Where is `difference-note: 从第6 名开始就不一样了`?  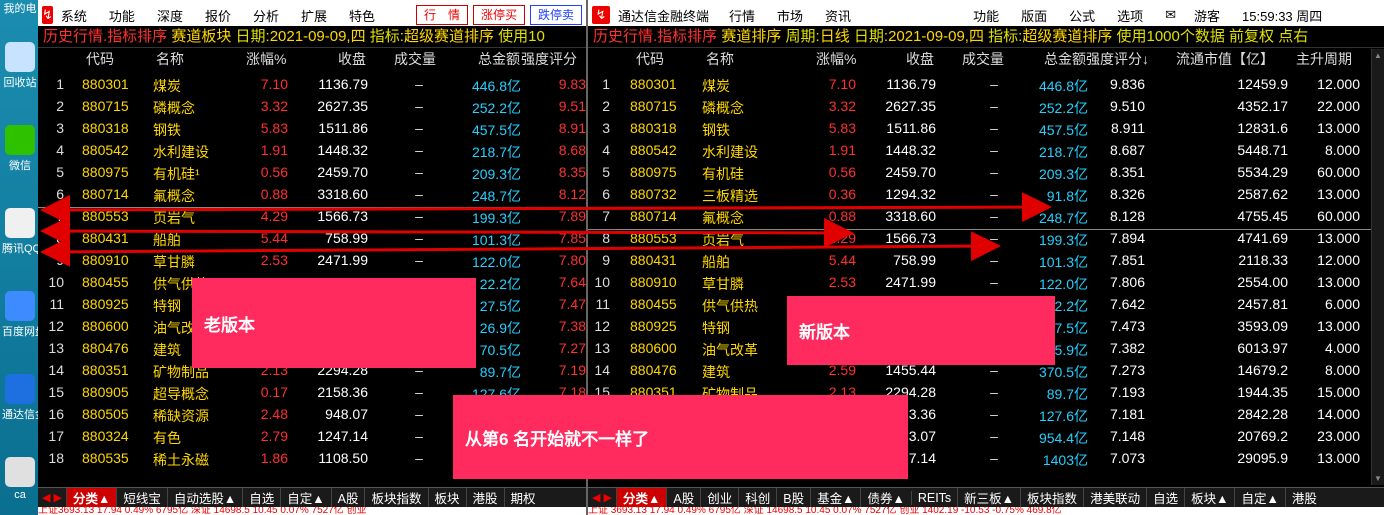
difference-note: 从第6 名开始就不一样了 is located at coordinates (680, 437).